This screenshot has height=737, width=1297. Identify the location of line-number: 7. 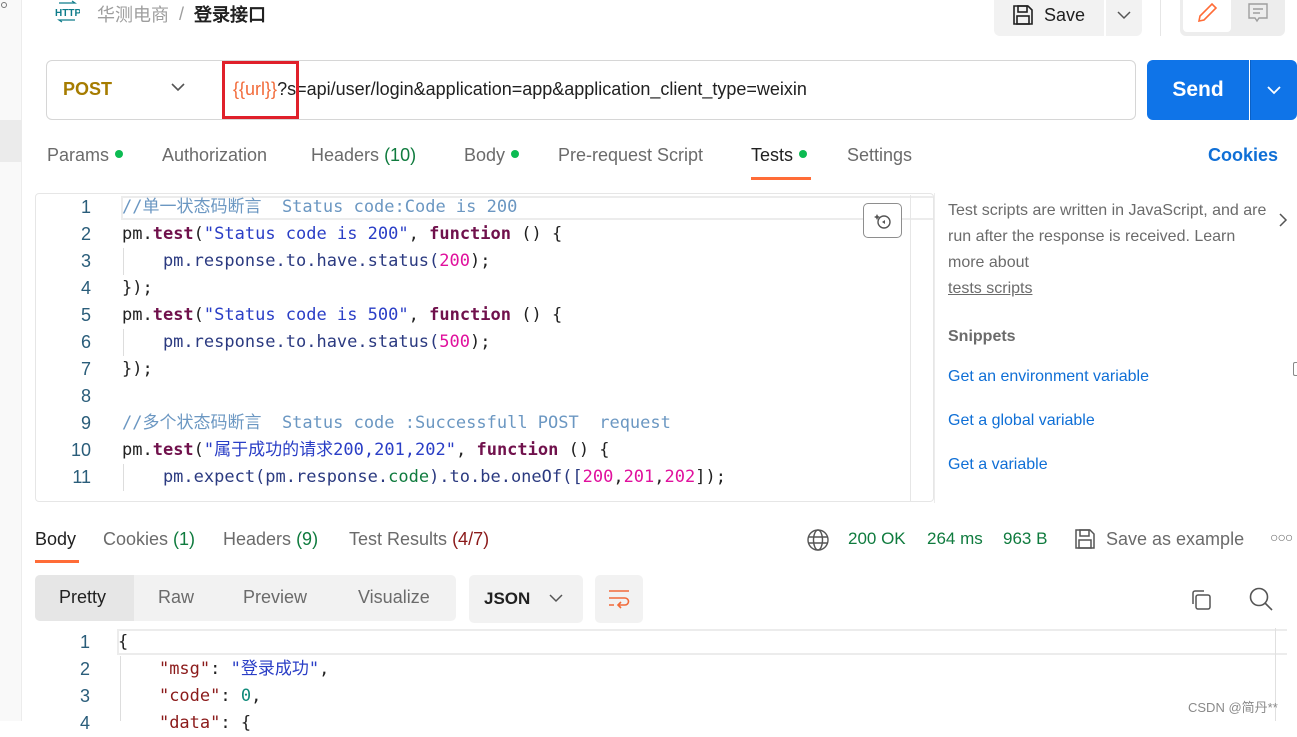
(85, 369).